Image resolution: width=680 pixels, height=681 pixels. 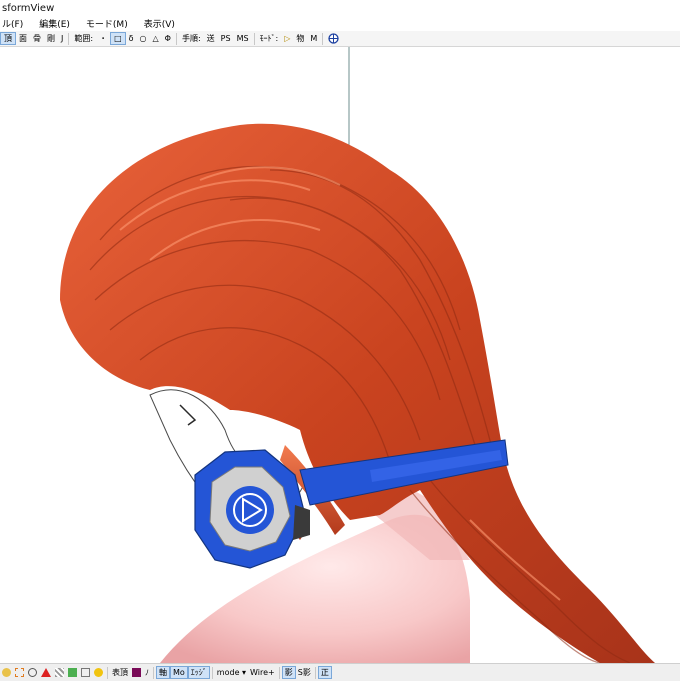 What do you see at coordinates (262, 672) in the screenshot?
I see `wire-toggle: Wire+` at bounding box center [262, 672].